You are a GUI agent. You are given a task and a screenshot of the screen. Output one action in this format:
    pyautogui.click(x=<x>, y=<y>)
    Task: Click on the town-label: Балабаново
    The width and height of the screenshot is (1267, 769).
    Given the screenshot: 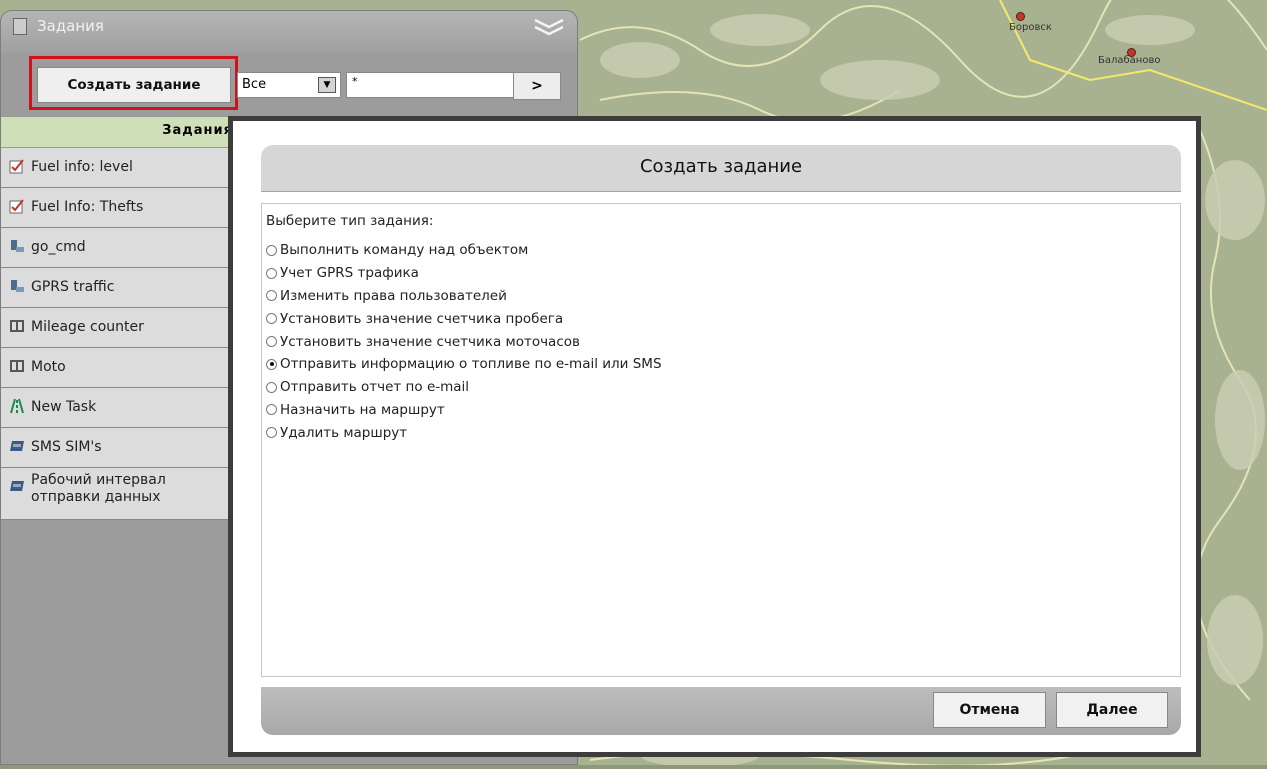 What is the action you would take?
    pyautogui.click(x=1129, y=60)
    